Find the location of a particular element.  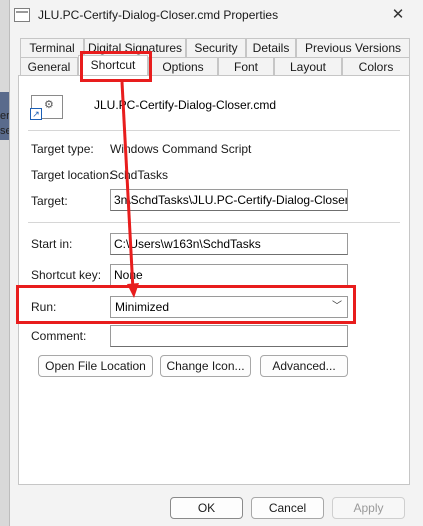

run-row-highlight is located at coordinates (186, 304).